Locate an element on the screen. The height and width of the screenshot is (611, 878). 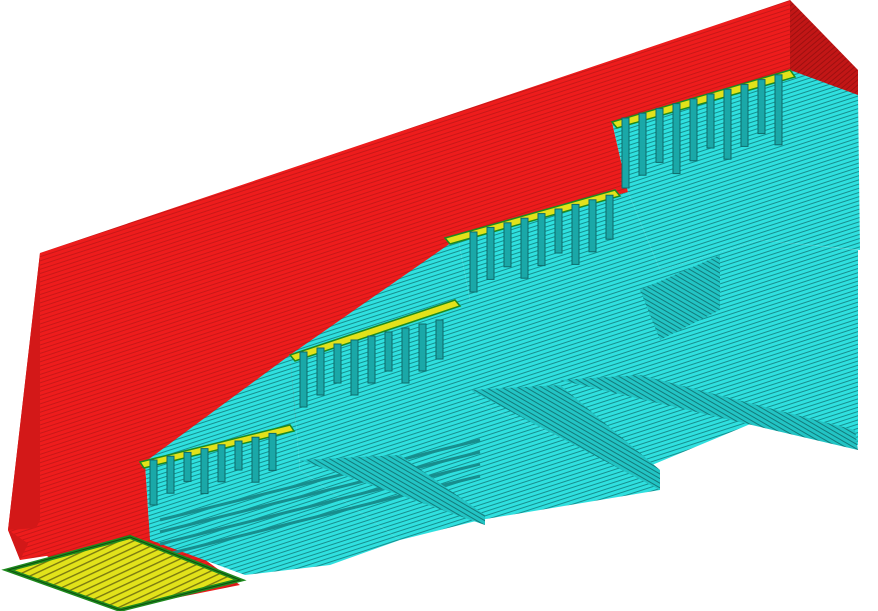
outer-wall-left-edge is located at coordinates (24, 406).